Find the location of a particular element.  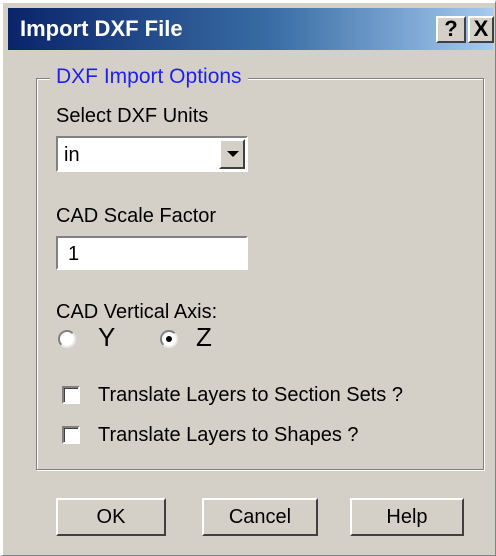

group-legend: DXF Import Options is located at coordinates (149, 77).